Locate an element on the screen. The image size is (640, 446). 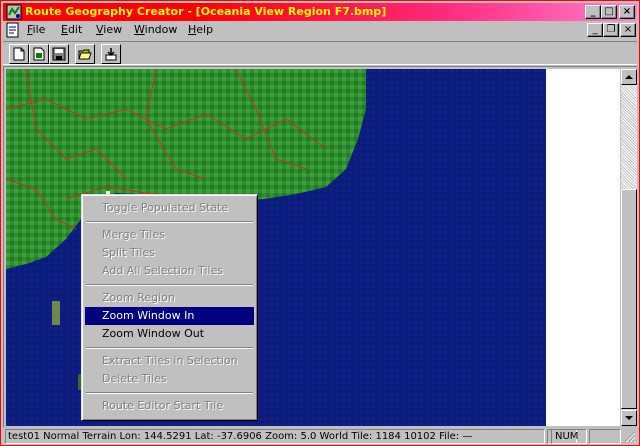
menu-item-toggle-populated-state: Toggle Populated State is located at coordinates (169, 208).